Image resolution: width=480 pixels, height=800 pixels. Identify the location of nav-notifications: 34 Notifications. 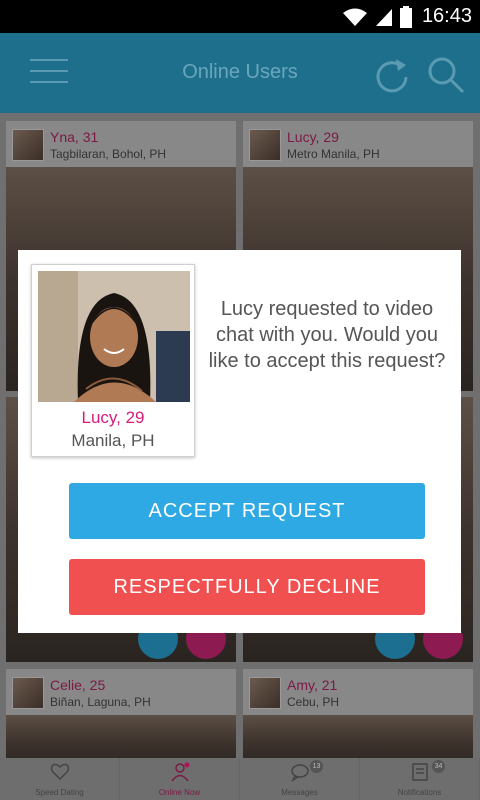
(420, 779).